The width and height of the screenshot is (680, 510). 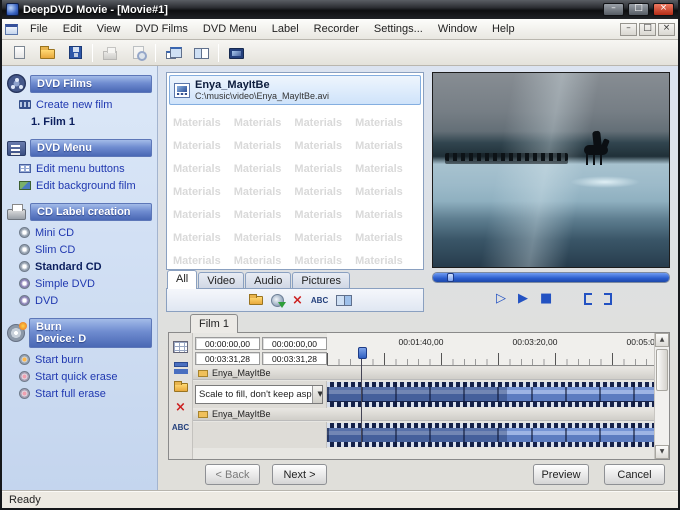 I want to click on open-project-button, so click(x=47, y=53).